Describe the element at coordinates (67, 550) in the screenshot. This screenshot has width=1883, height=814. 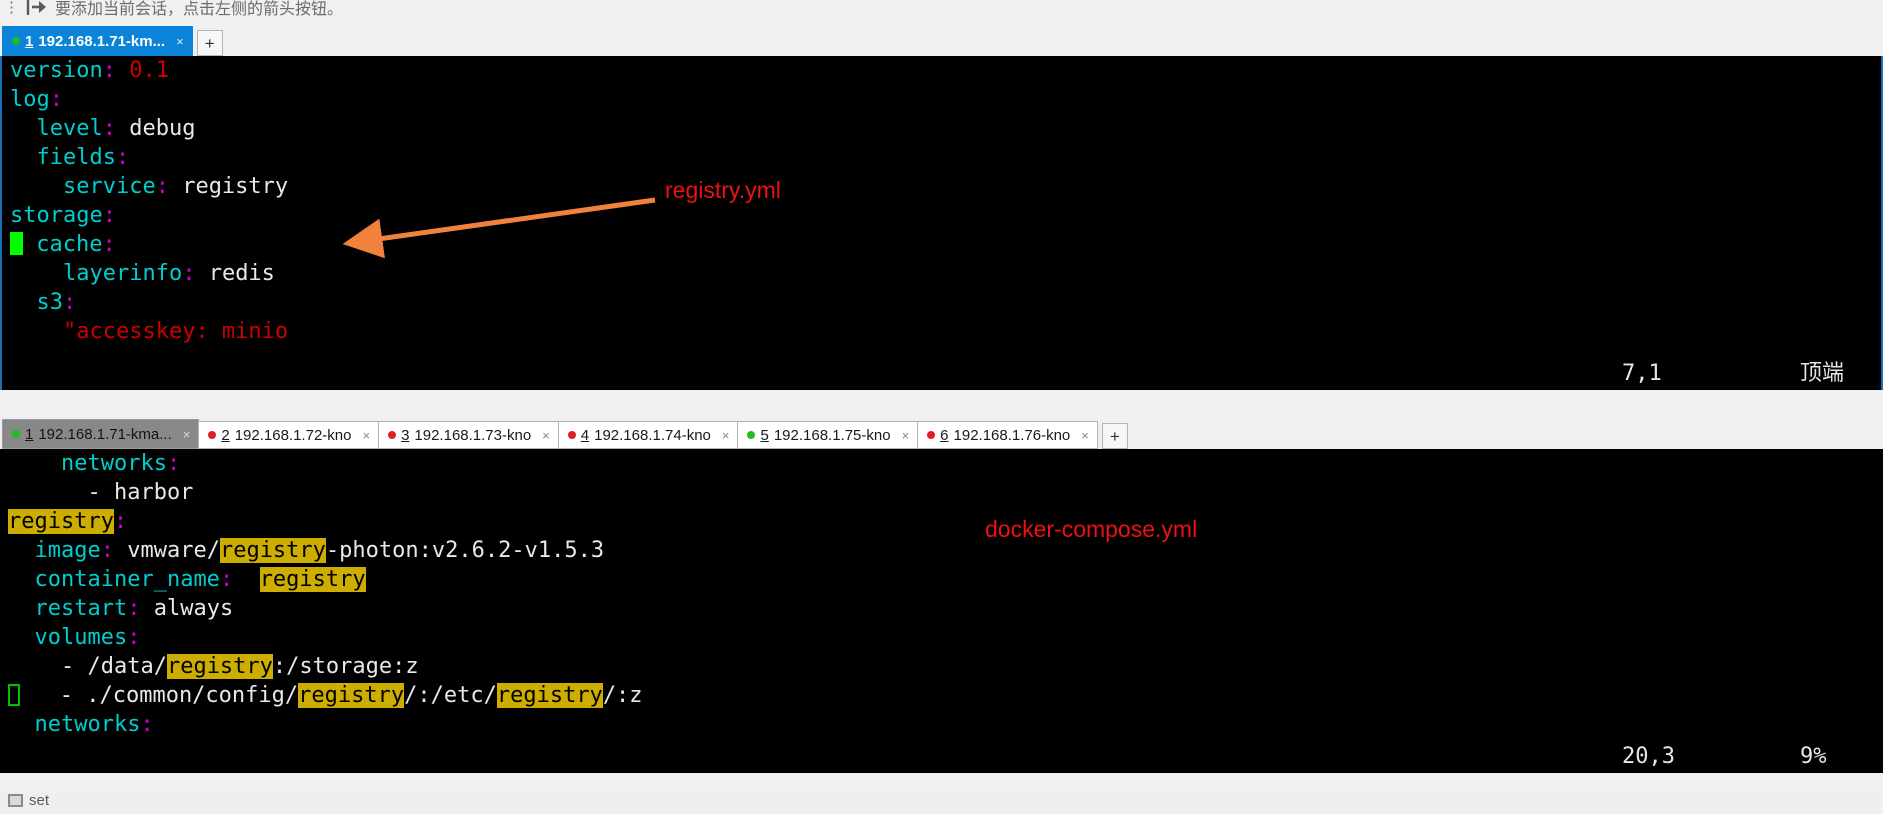
I see `code-token: image` at that location.